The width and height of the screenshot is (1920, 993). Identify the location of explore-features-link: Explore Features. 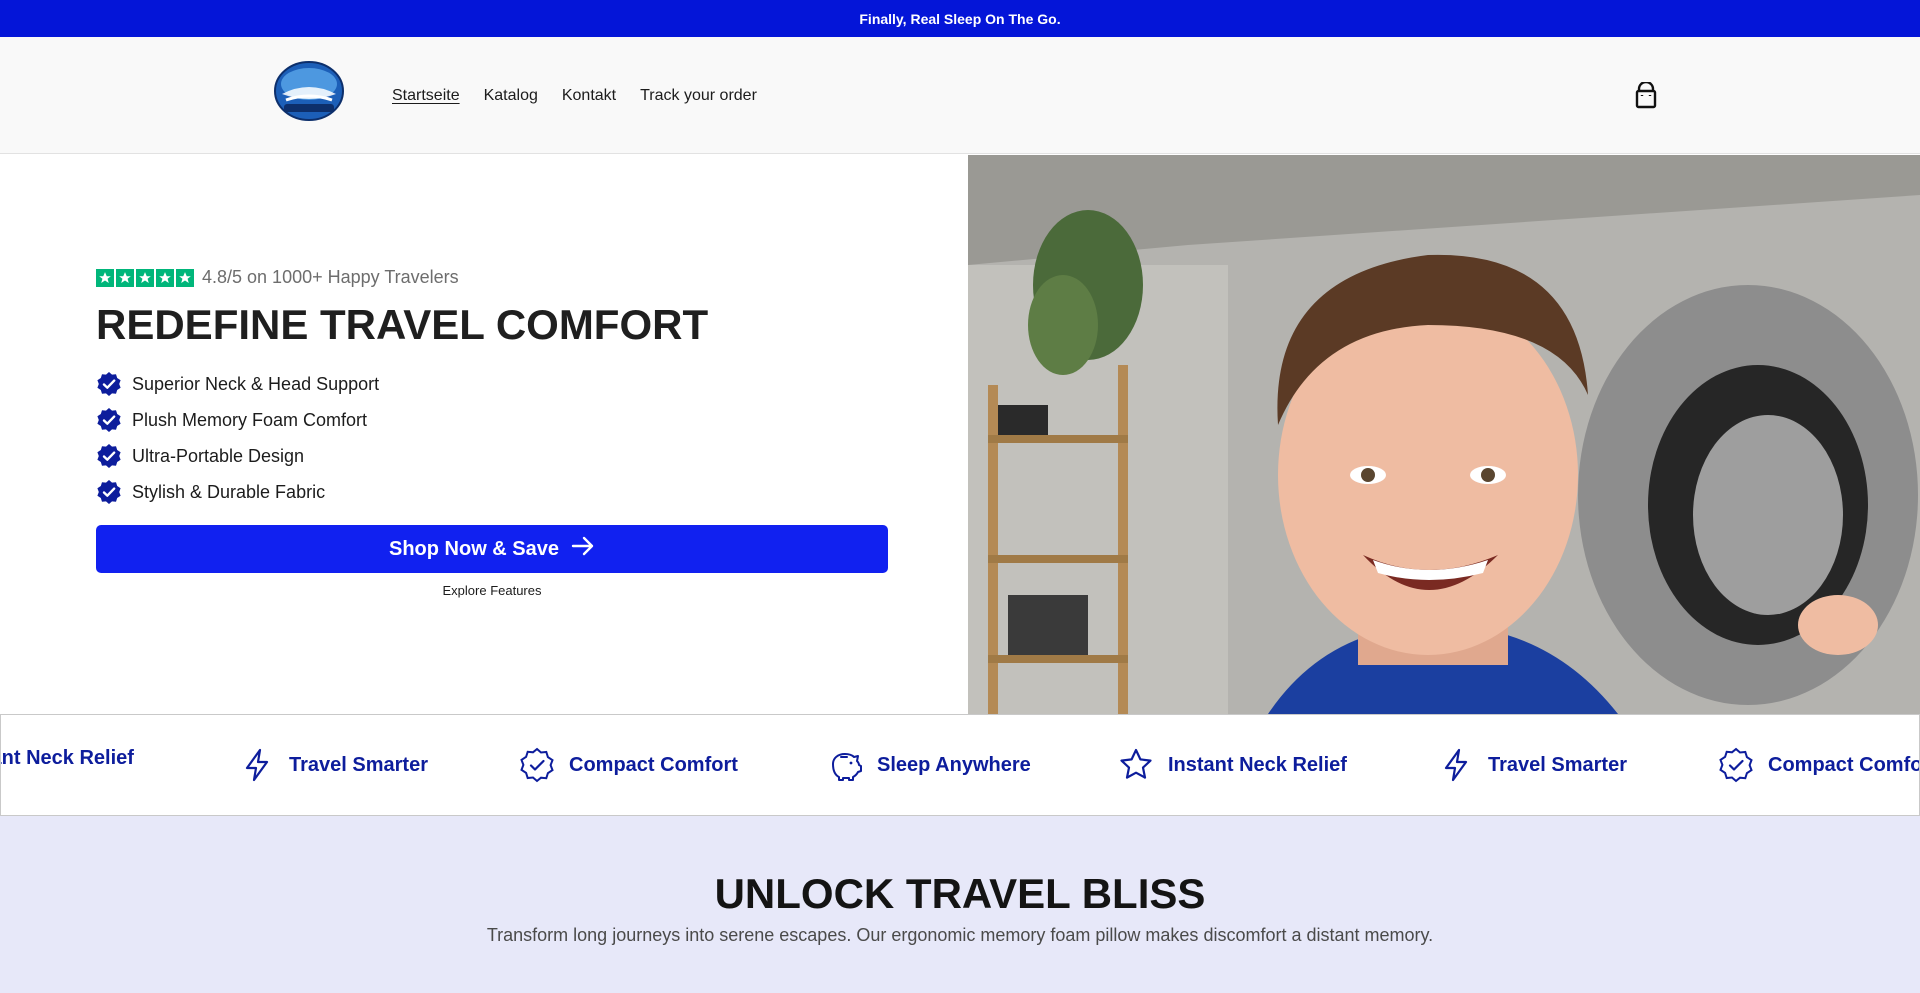
(492, 590).